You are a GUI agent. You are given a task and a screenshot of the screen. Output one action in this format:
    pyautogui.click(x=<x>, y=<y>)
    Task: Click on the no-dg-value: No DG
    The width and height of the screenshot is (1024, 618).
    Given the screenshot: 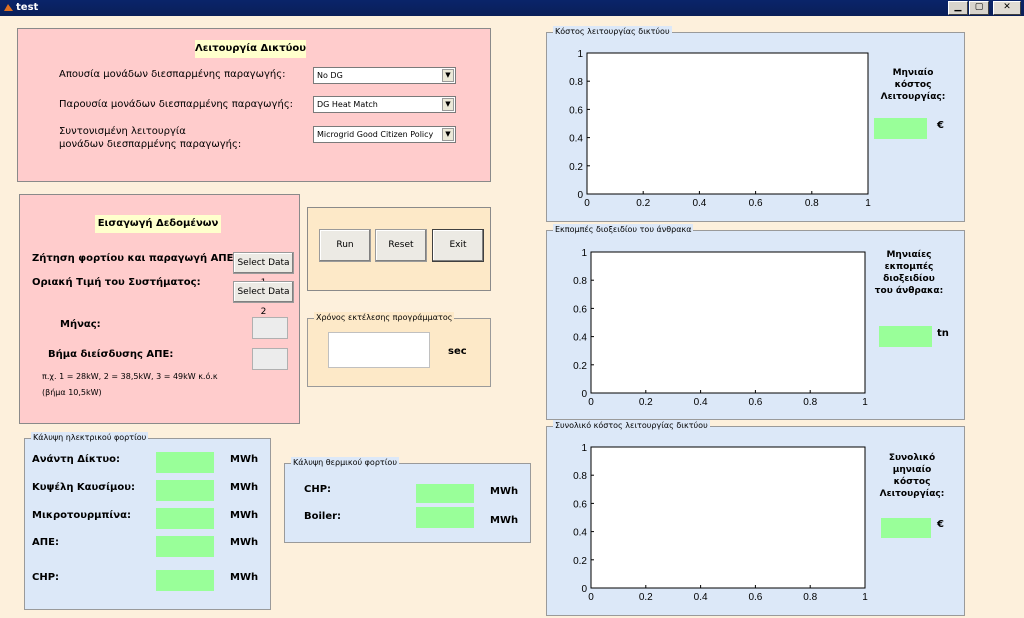 What is the action you would take?
    pyautogui.click(x=330, y=75)
    